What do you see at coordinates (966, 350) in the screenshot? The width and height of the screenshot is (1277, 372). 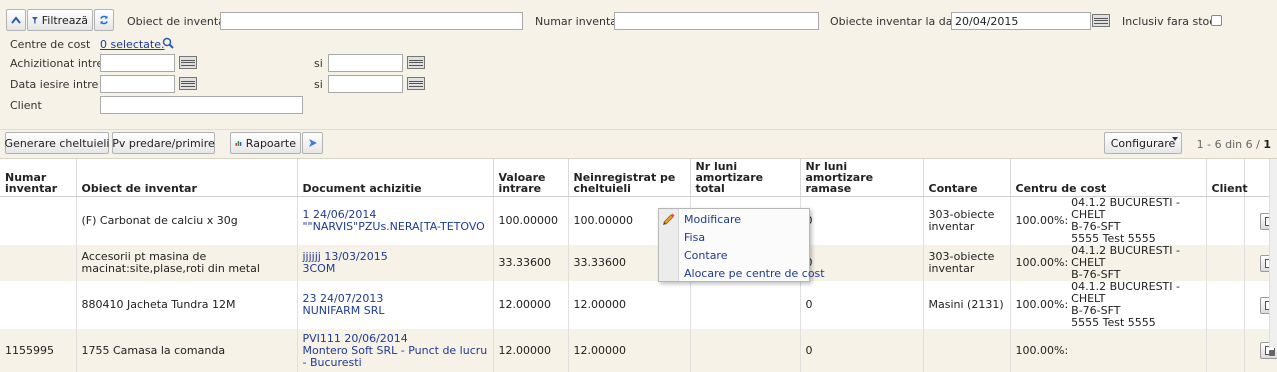 I see `cell-contare` at bounding box center [966, 350].